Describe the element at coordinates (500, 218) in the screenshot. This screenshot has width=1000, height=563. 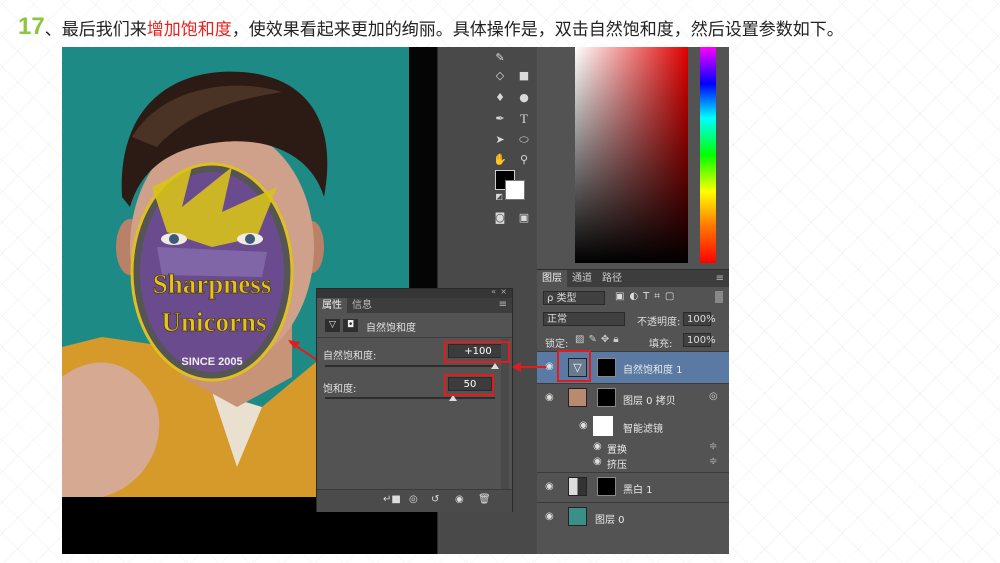
I see `quick-mask-icon: ◙` at that location.